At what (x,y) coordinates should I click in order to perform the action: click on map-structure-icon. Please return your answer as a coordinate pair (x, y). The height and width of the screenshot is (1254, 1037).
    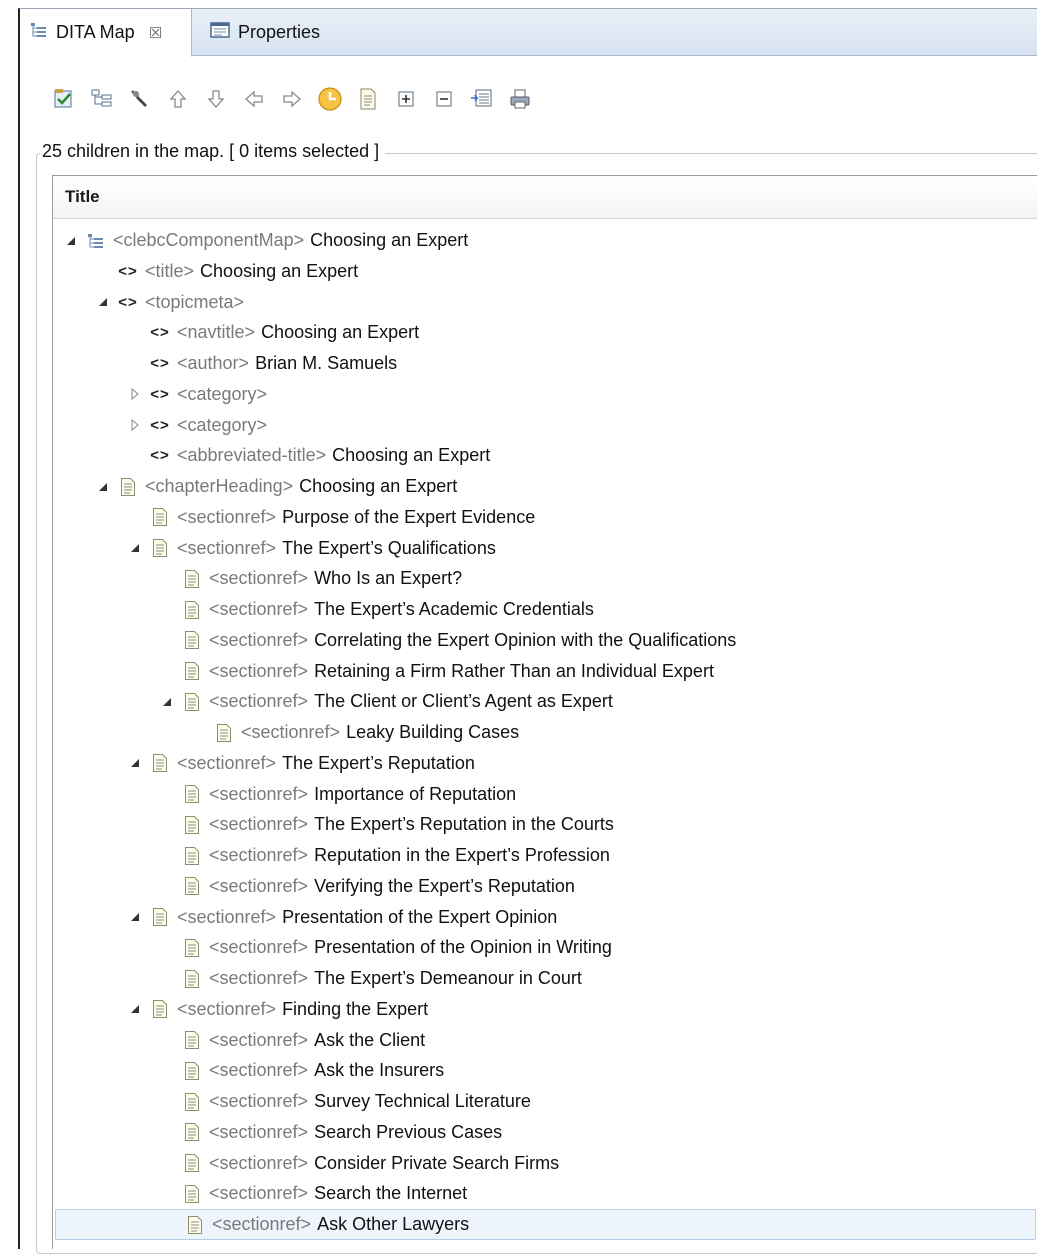
    Looking at the image, I should click on (102, 99).